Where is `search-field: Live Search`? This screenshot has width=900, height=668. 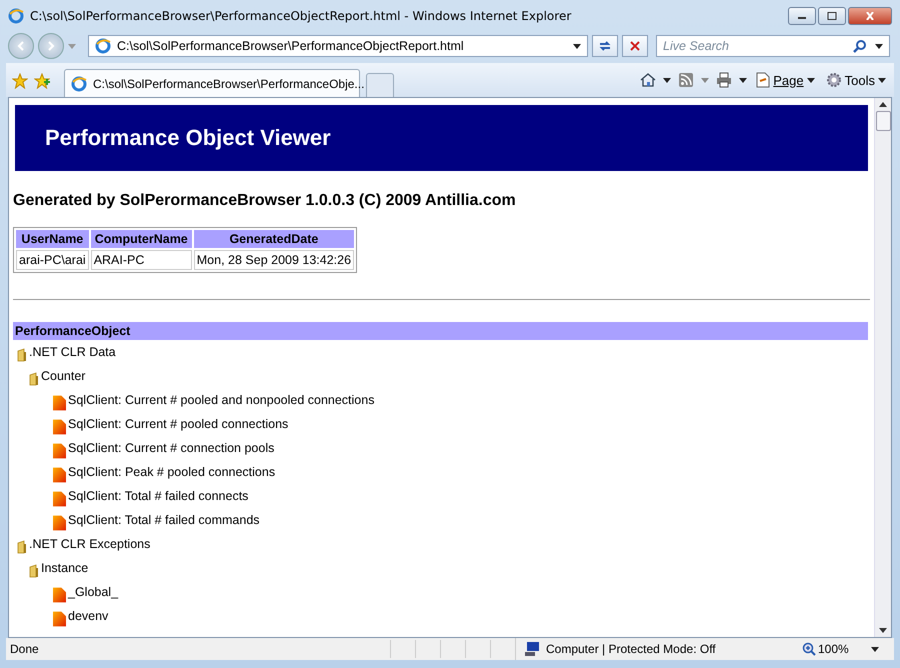
search-field: Live Search is located at coordinates (773, 46).